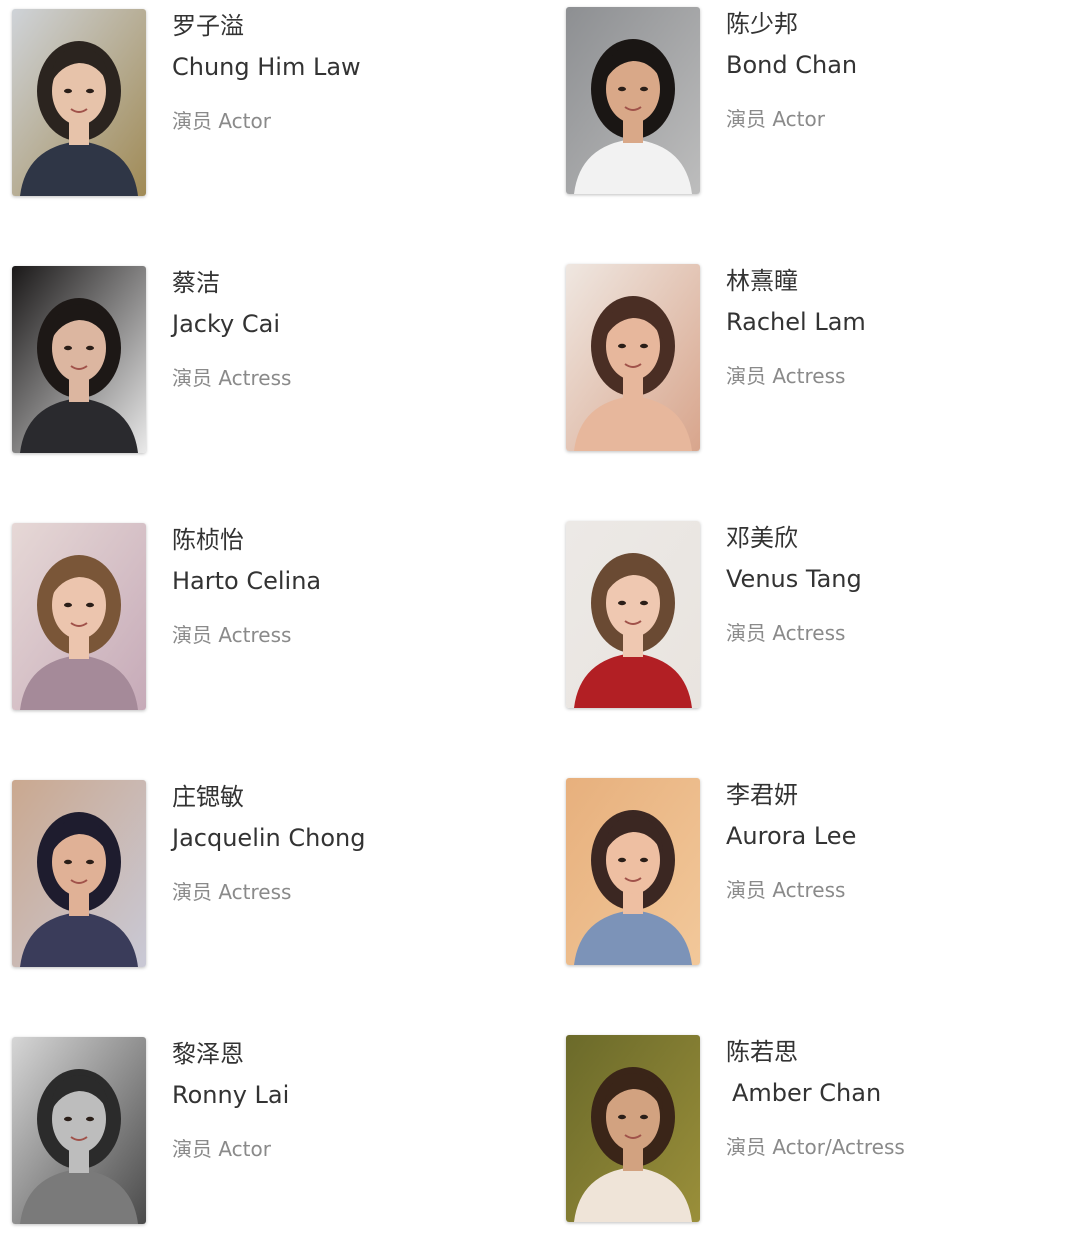 This screenshot has width=1080, height=1236. I want to click on cast-card-amber-chan: 陈若思 Amber Chan 演员 Actor/Actress, so click(816, 1132).